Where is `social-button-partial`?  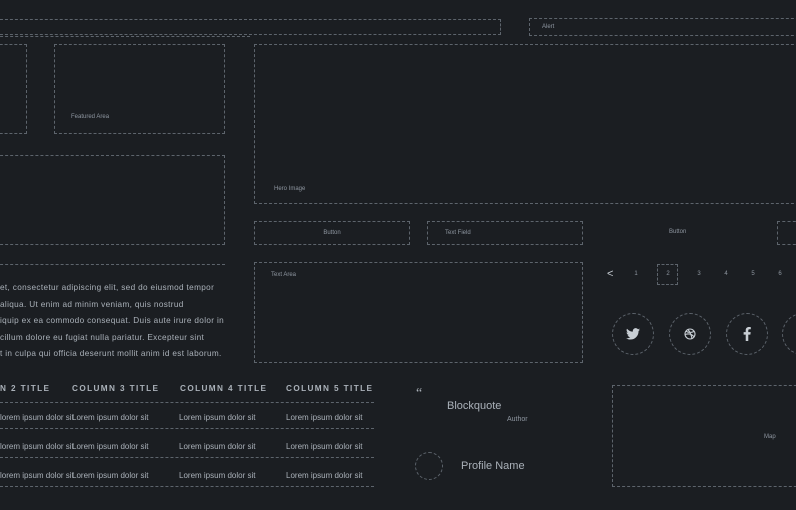
social-button-partial is located at coordinates (789, 334).